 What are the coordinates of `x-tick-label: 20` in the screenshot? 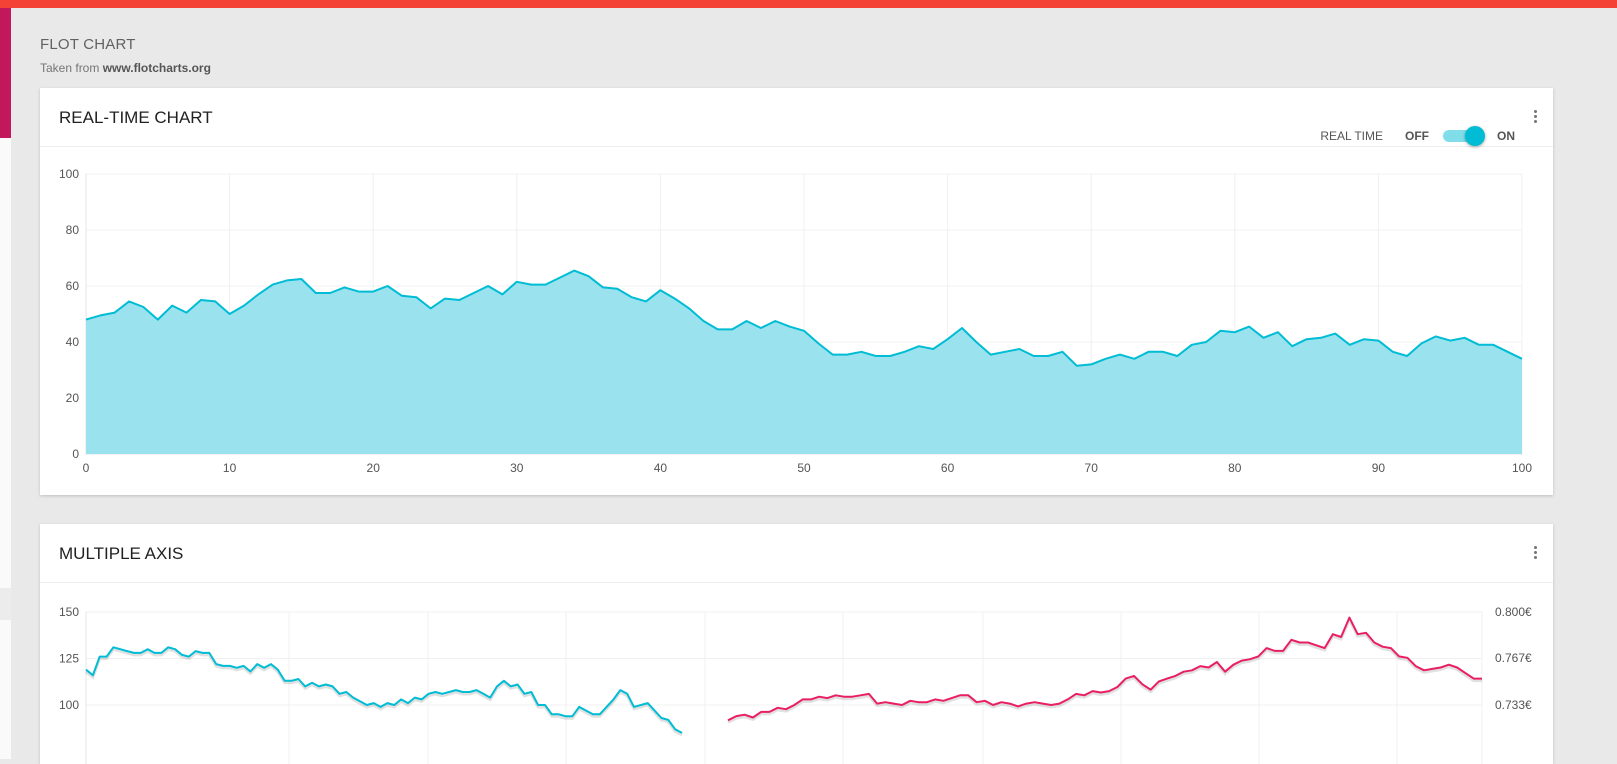 It's located at (374, 468).